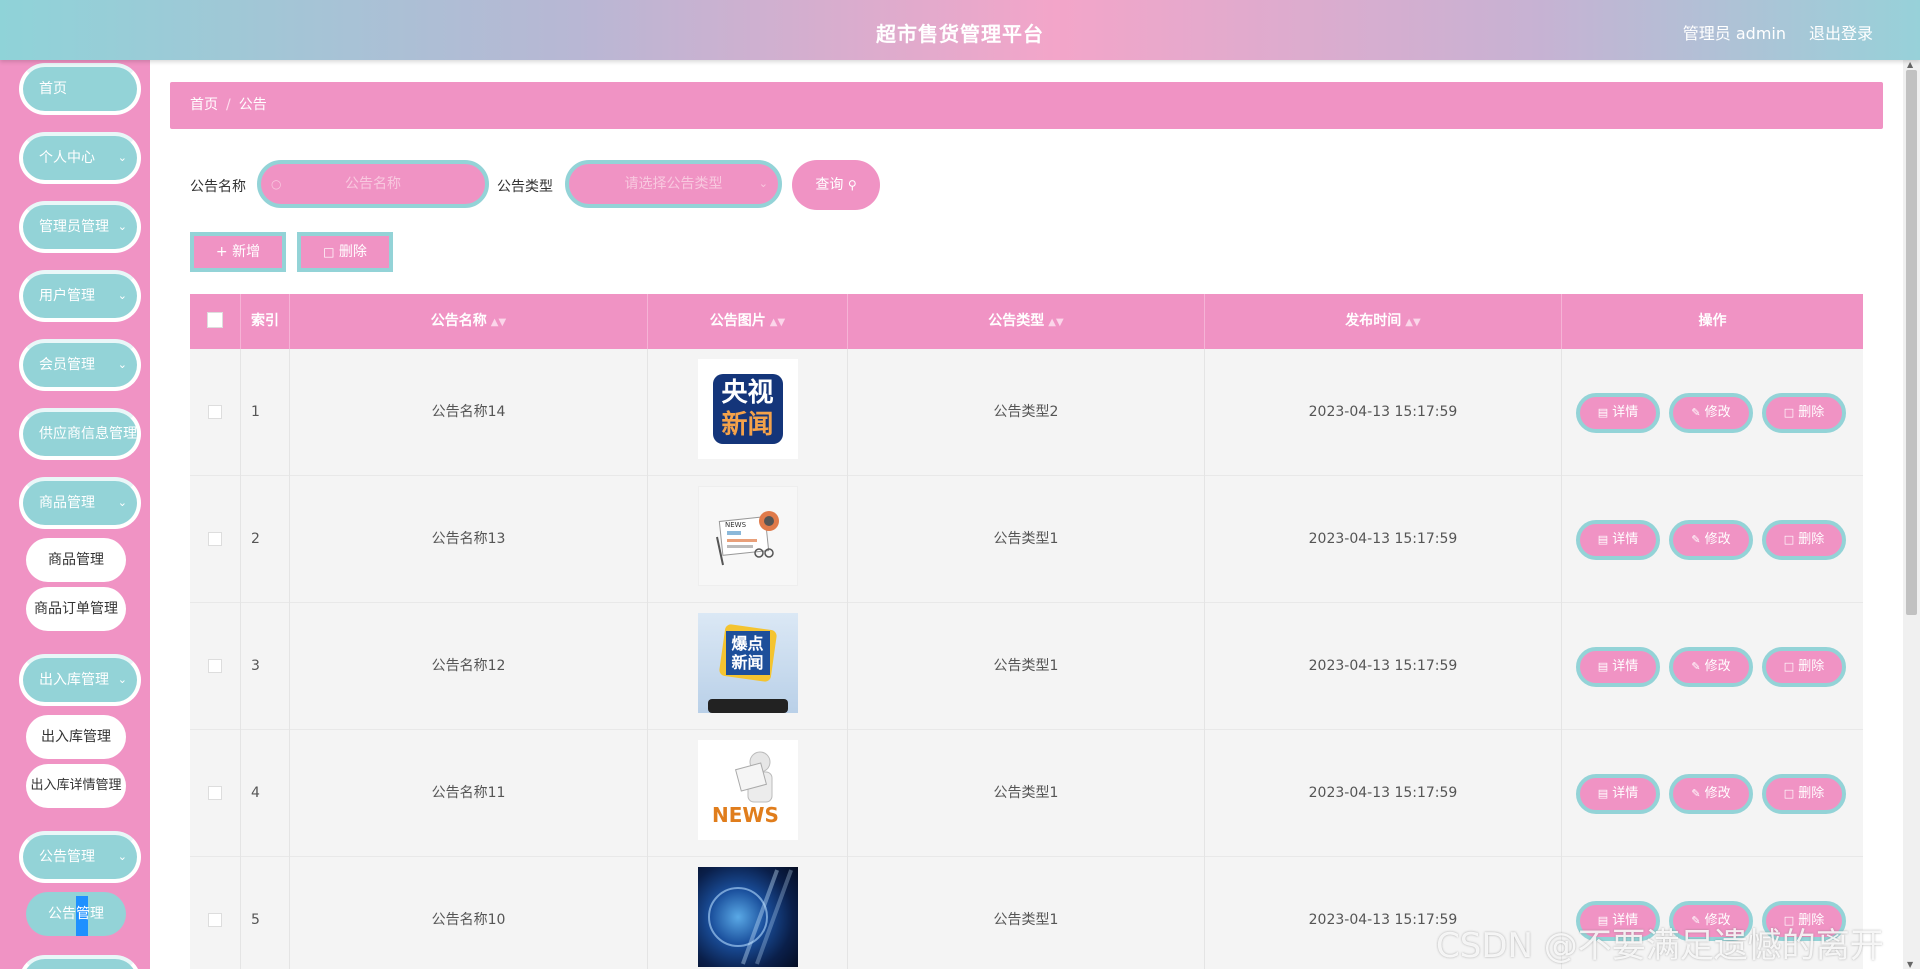 This screenshot has height=969, width=1920. I want to click on sidebar-item-admin: 管理员管理 ⌄, so click(80, 227).